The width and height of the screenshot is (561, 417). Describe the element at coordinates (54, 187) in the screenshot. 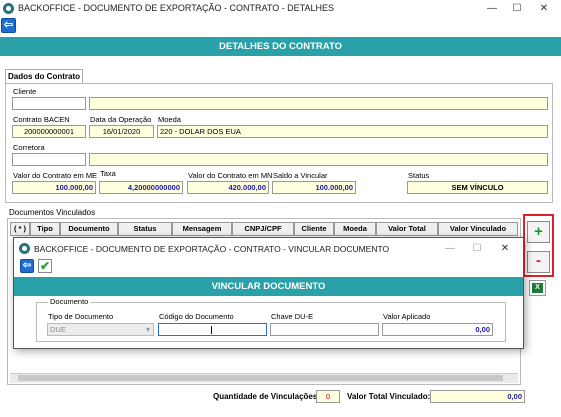

I see `valor-me-field: 100.000,00` at that location.